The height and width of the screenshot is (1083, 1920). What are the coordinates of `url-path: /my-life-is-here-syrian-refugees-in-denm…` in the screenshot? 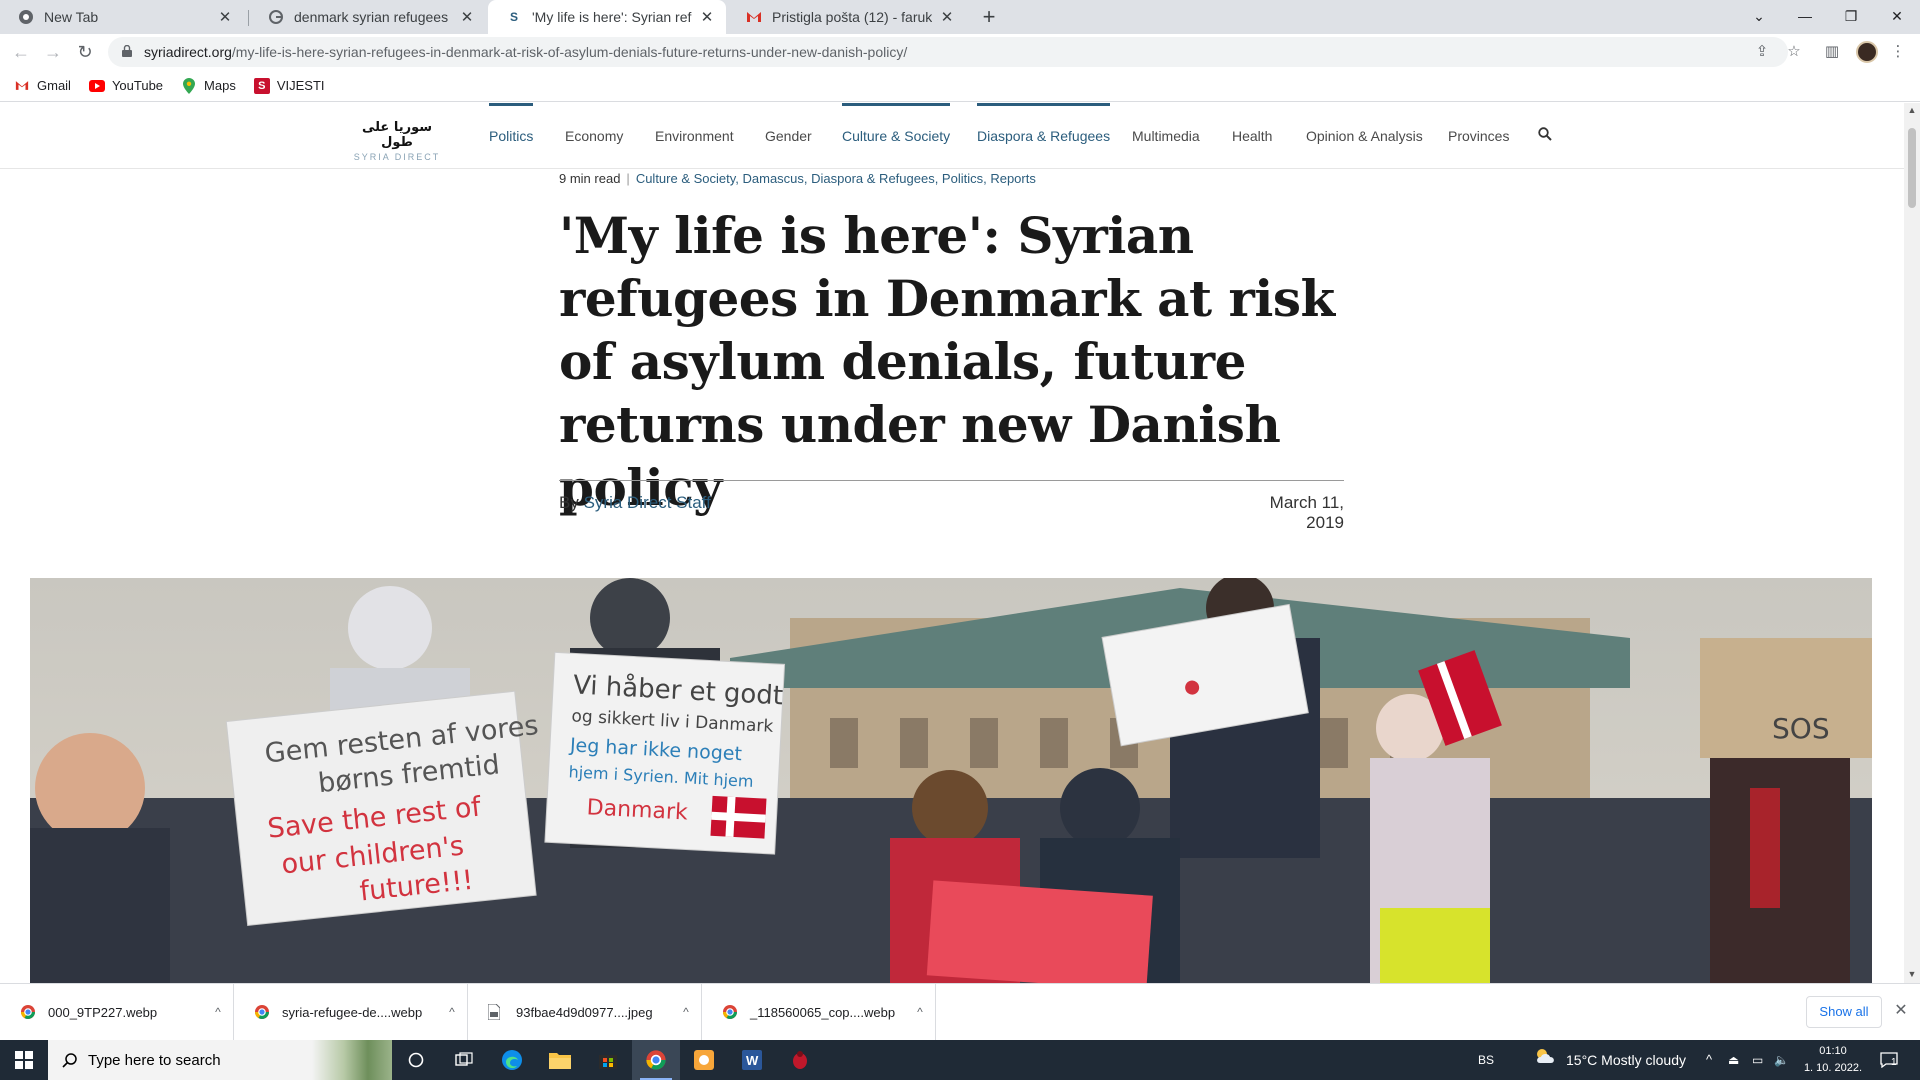 It's located at (569, 52).